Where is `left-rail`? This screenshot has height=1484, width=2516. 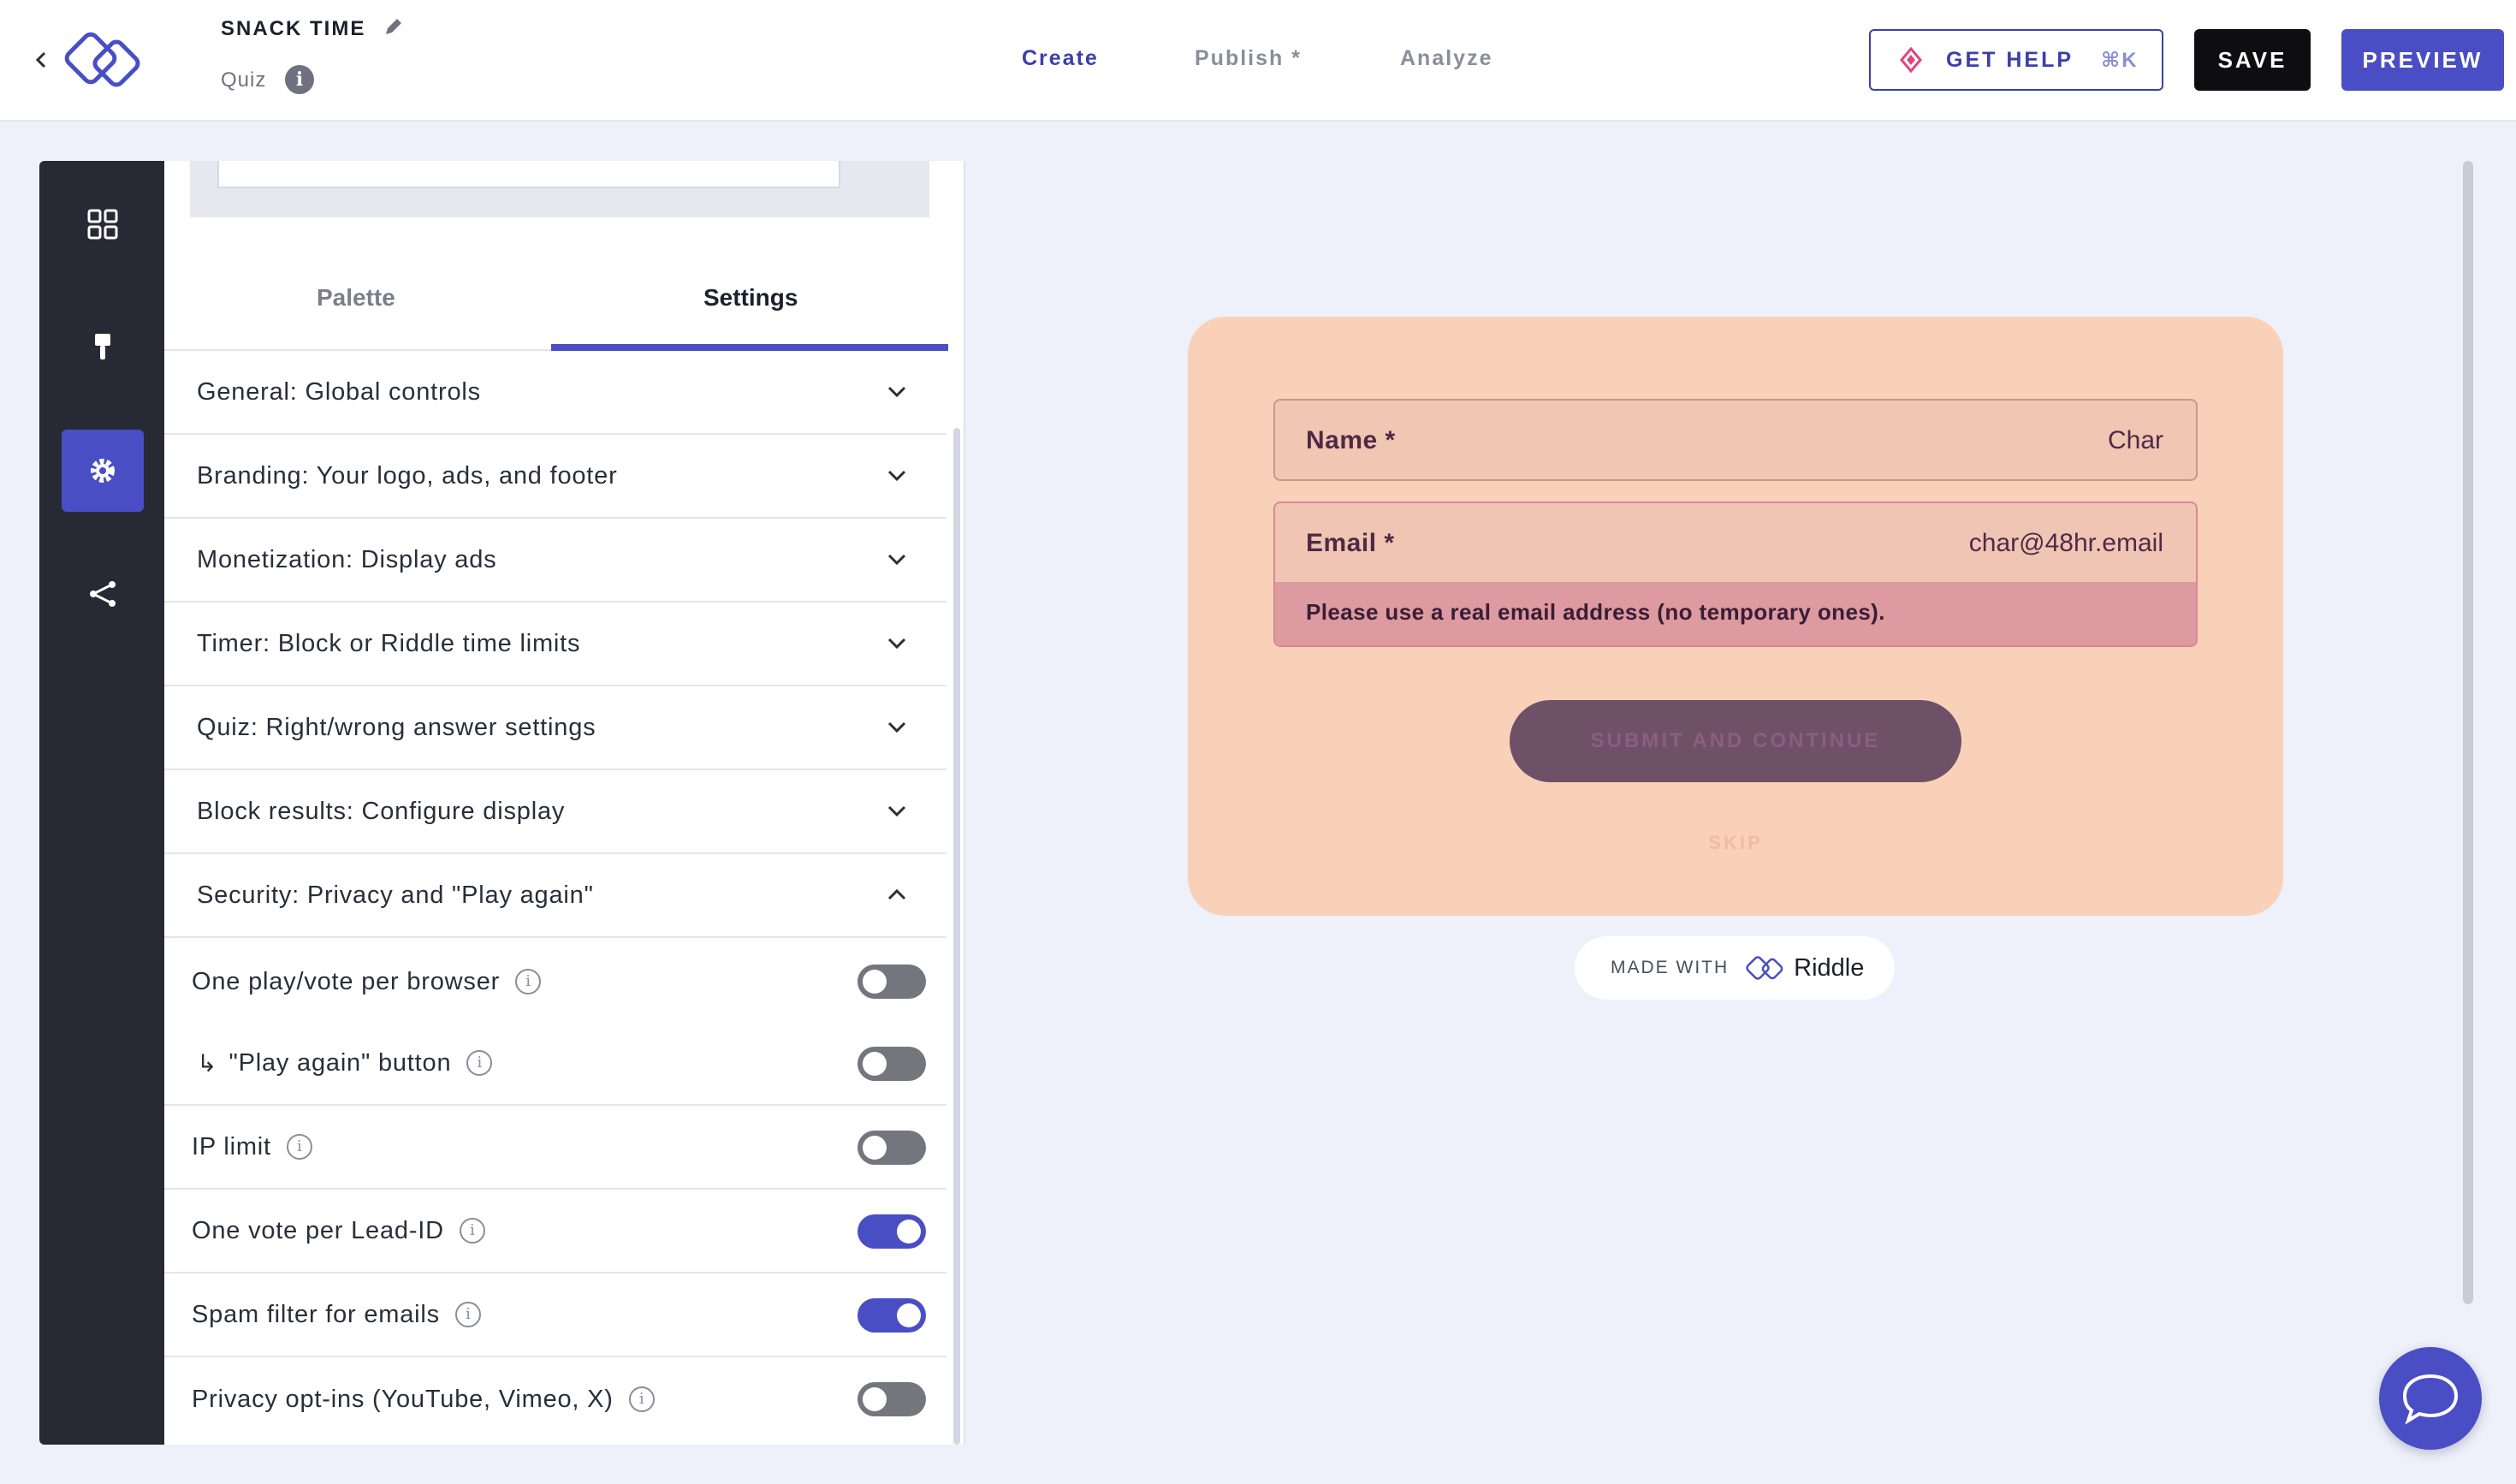
left-rail is located at coordinates (101, 803).